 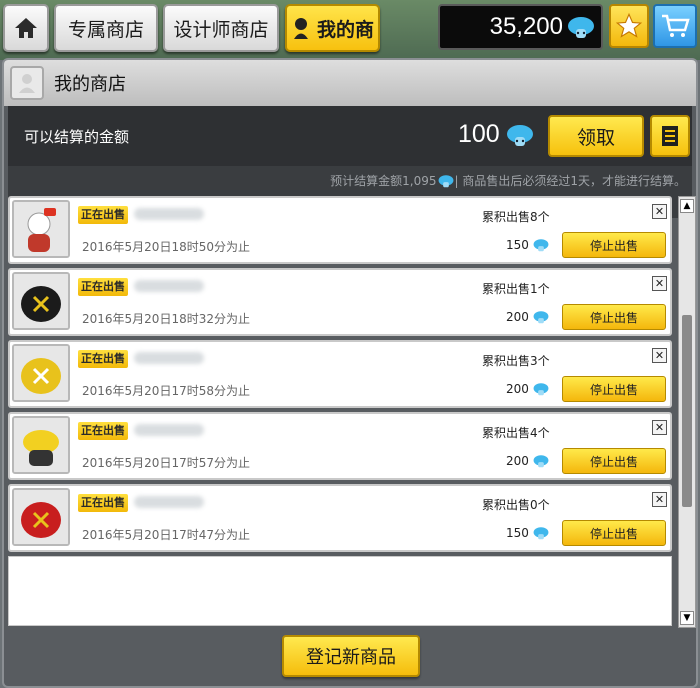 I want to click on sold-count: 累积出售8个, so click(x=516, y=217).